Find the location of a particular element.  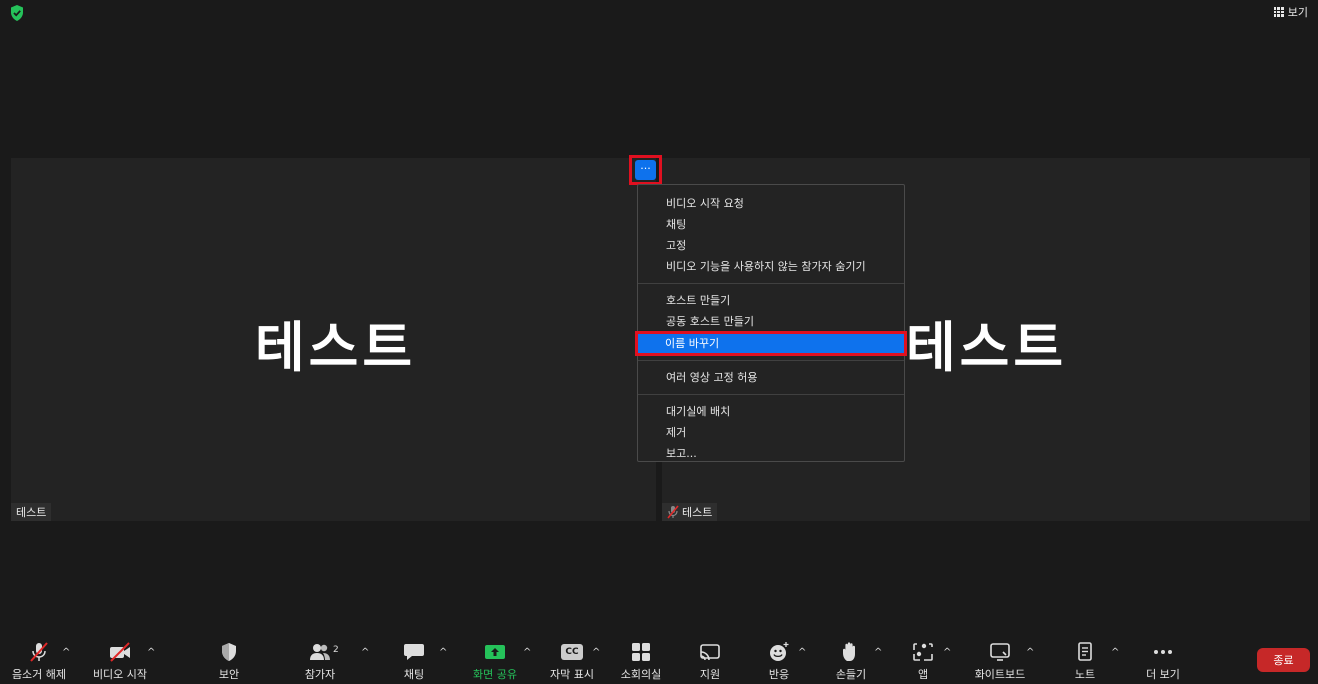

more-label: 더 보기 is located at coordinates (1163, 674).